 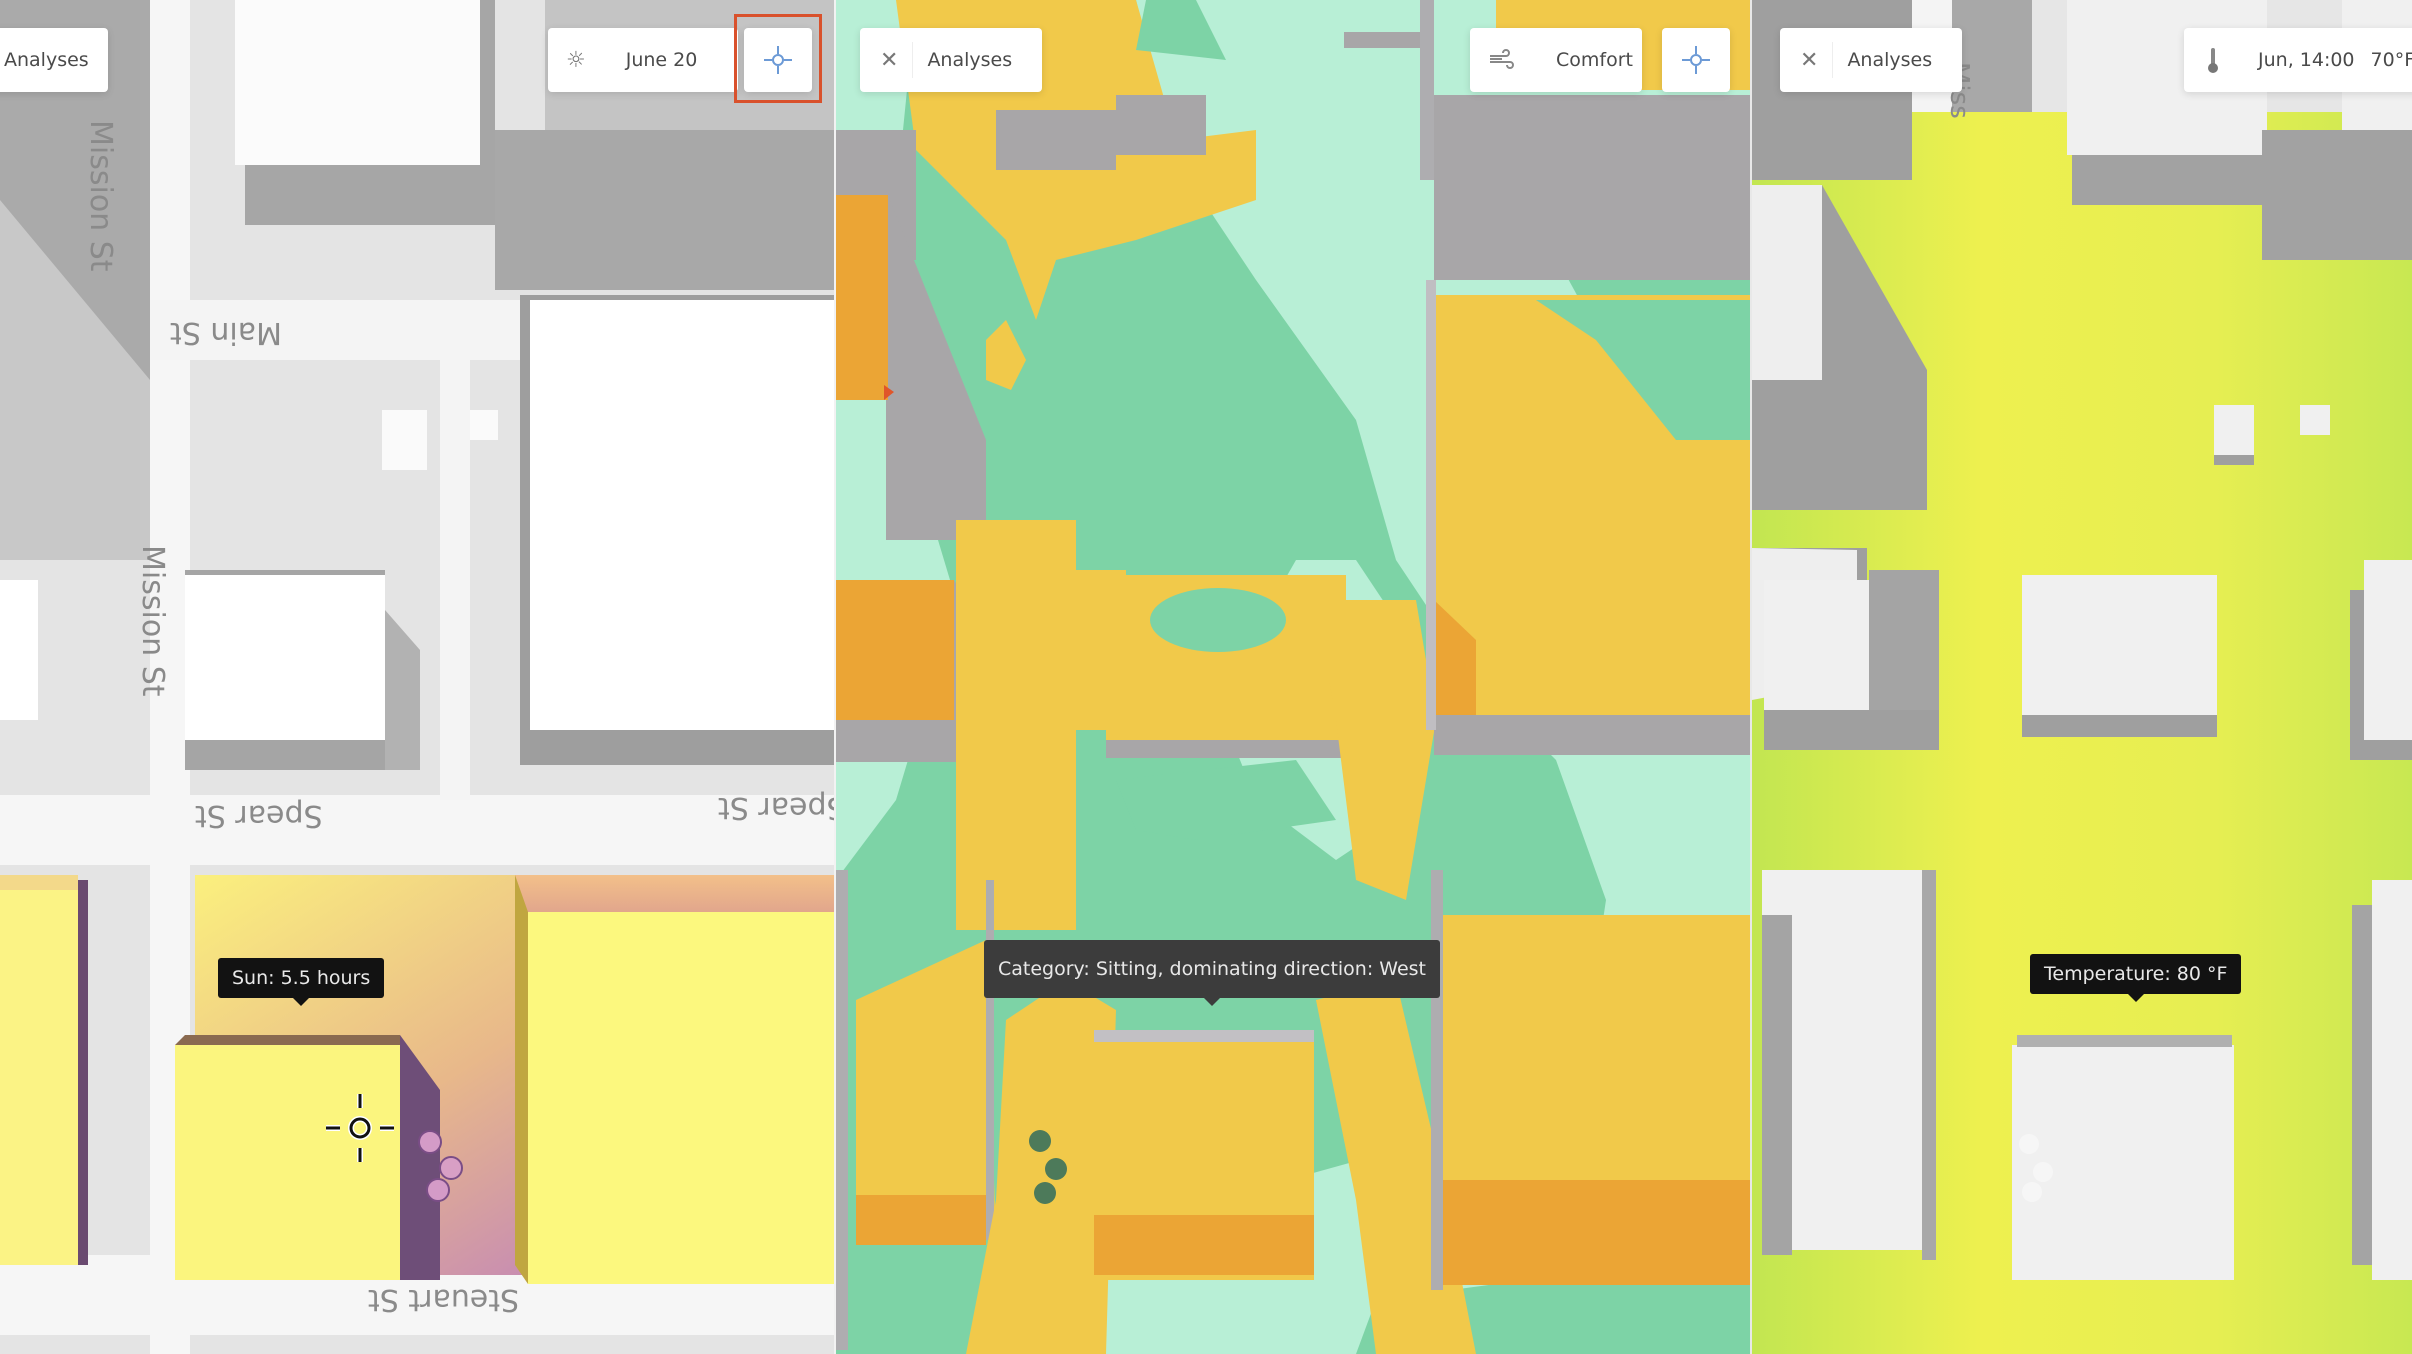 What do you see at coordinates (661, 60) in the screenshot?
I see `date-label: June 20` at bounding box center [661, 60].